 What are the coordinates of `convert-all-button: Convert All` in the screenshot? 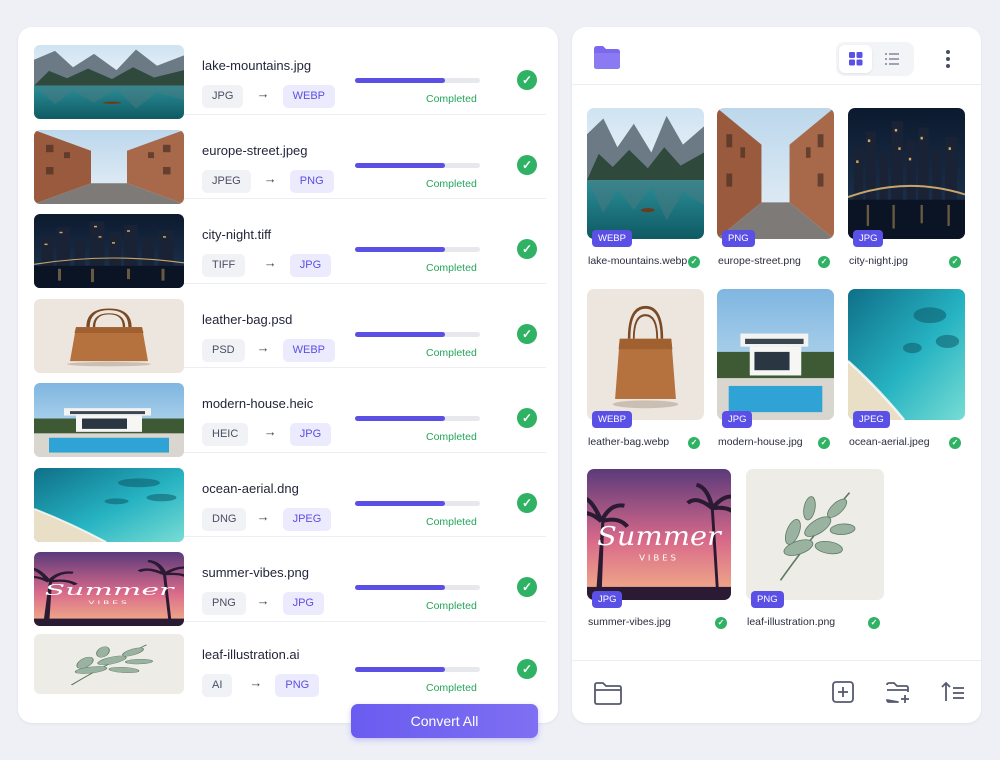 It's located at (444, 721).